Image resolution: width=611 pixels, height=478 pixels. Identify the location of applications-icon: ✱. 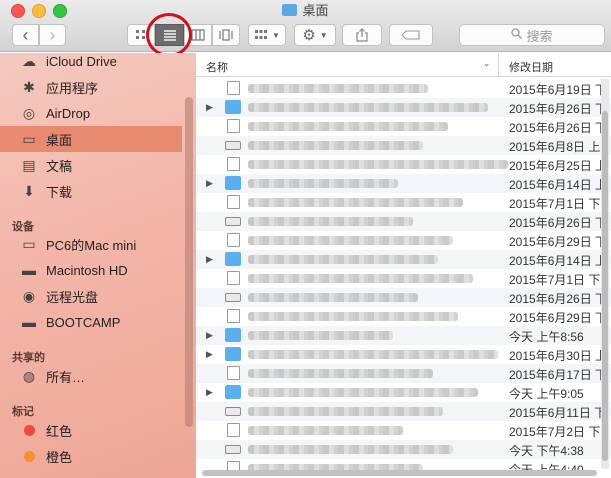
(29, 86).